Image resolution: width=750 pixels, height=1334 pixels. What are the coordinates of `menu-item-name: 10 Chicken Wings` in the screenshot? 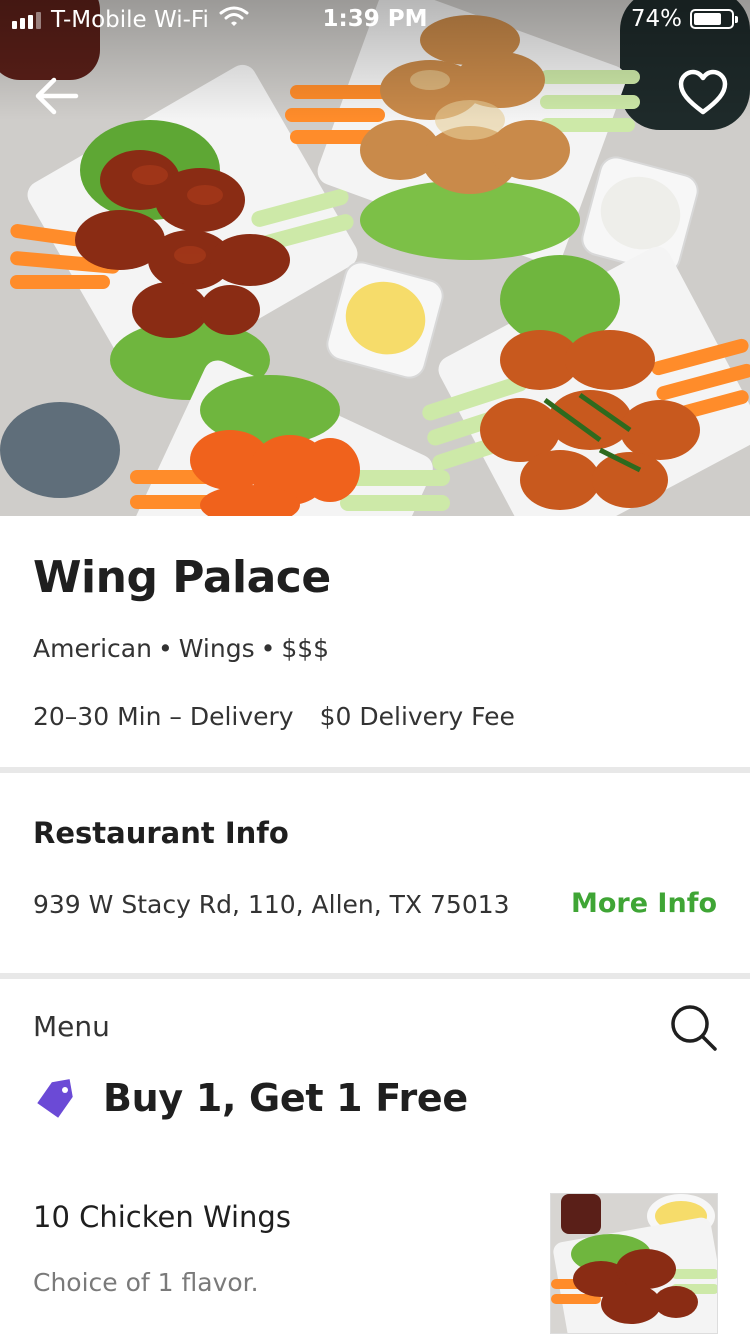 It's located at (162, 1217).